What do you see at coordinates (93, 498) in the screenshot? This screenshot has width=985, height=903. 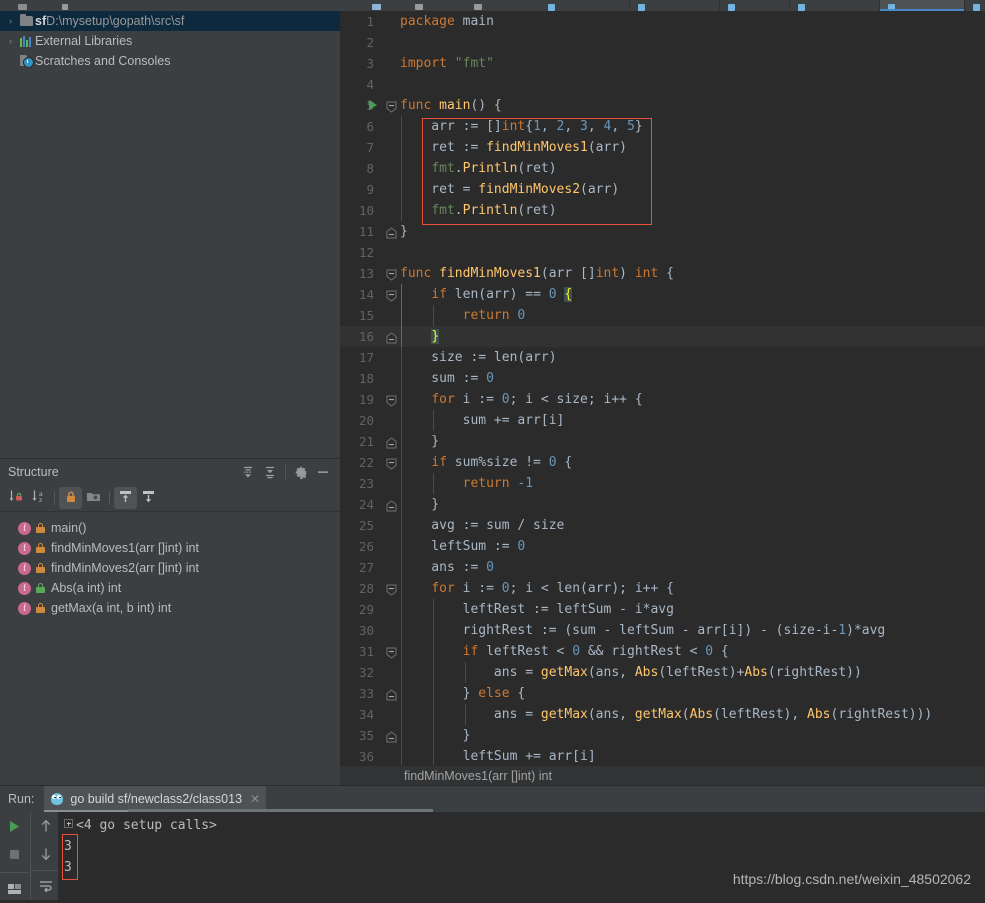 I see `group-button` at bounding box center [93, 498].